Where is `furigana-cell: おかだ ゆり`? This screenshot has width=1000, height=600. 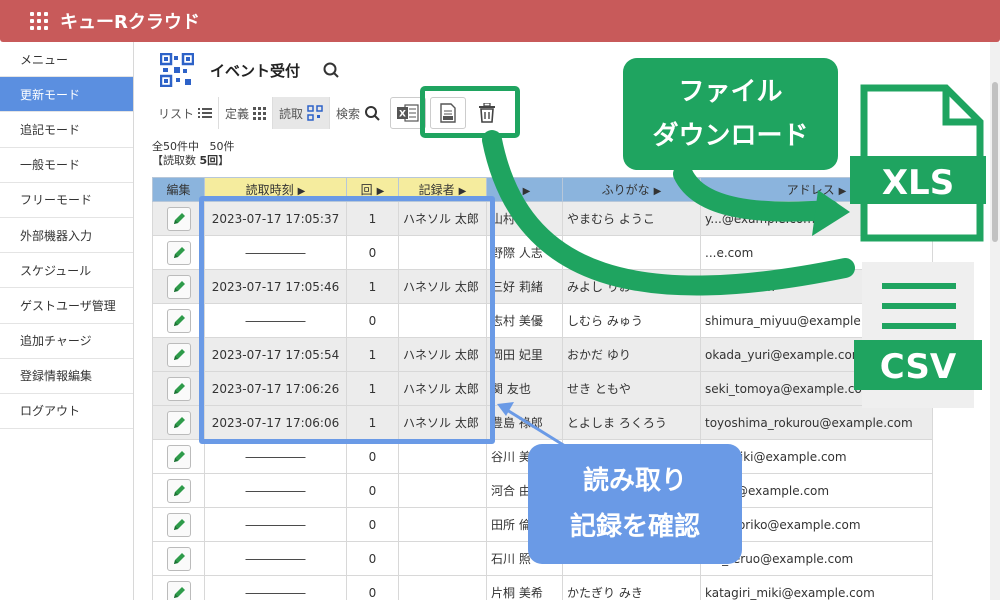 furigana-cell: おかだ ゆり is located at coordinates (631, 354).